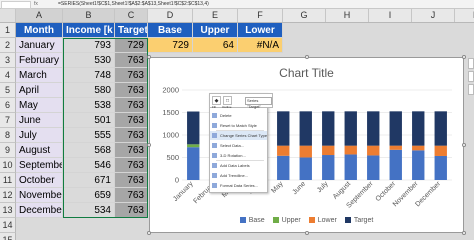  What do you see at coordinates (89, 210) in the screenshot?
I see `cell-income: 534` at bounding box center [89, 210].